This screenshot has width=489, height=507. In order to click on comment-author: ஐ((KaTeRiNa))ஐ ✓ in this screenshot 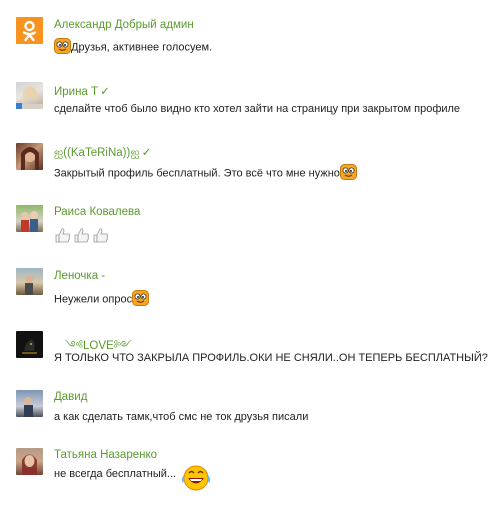, I will do `click(102, 153)`.